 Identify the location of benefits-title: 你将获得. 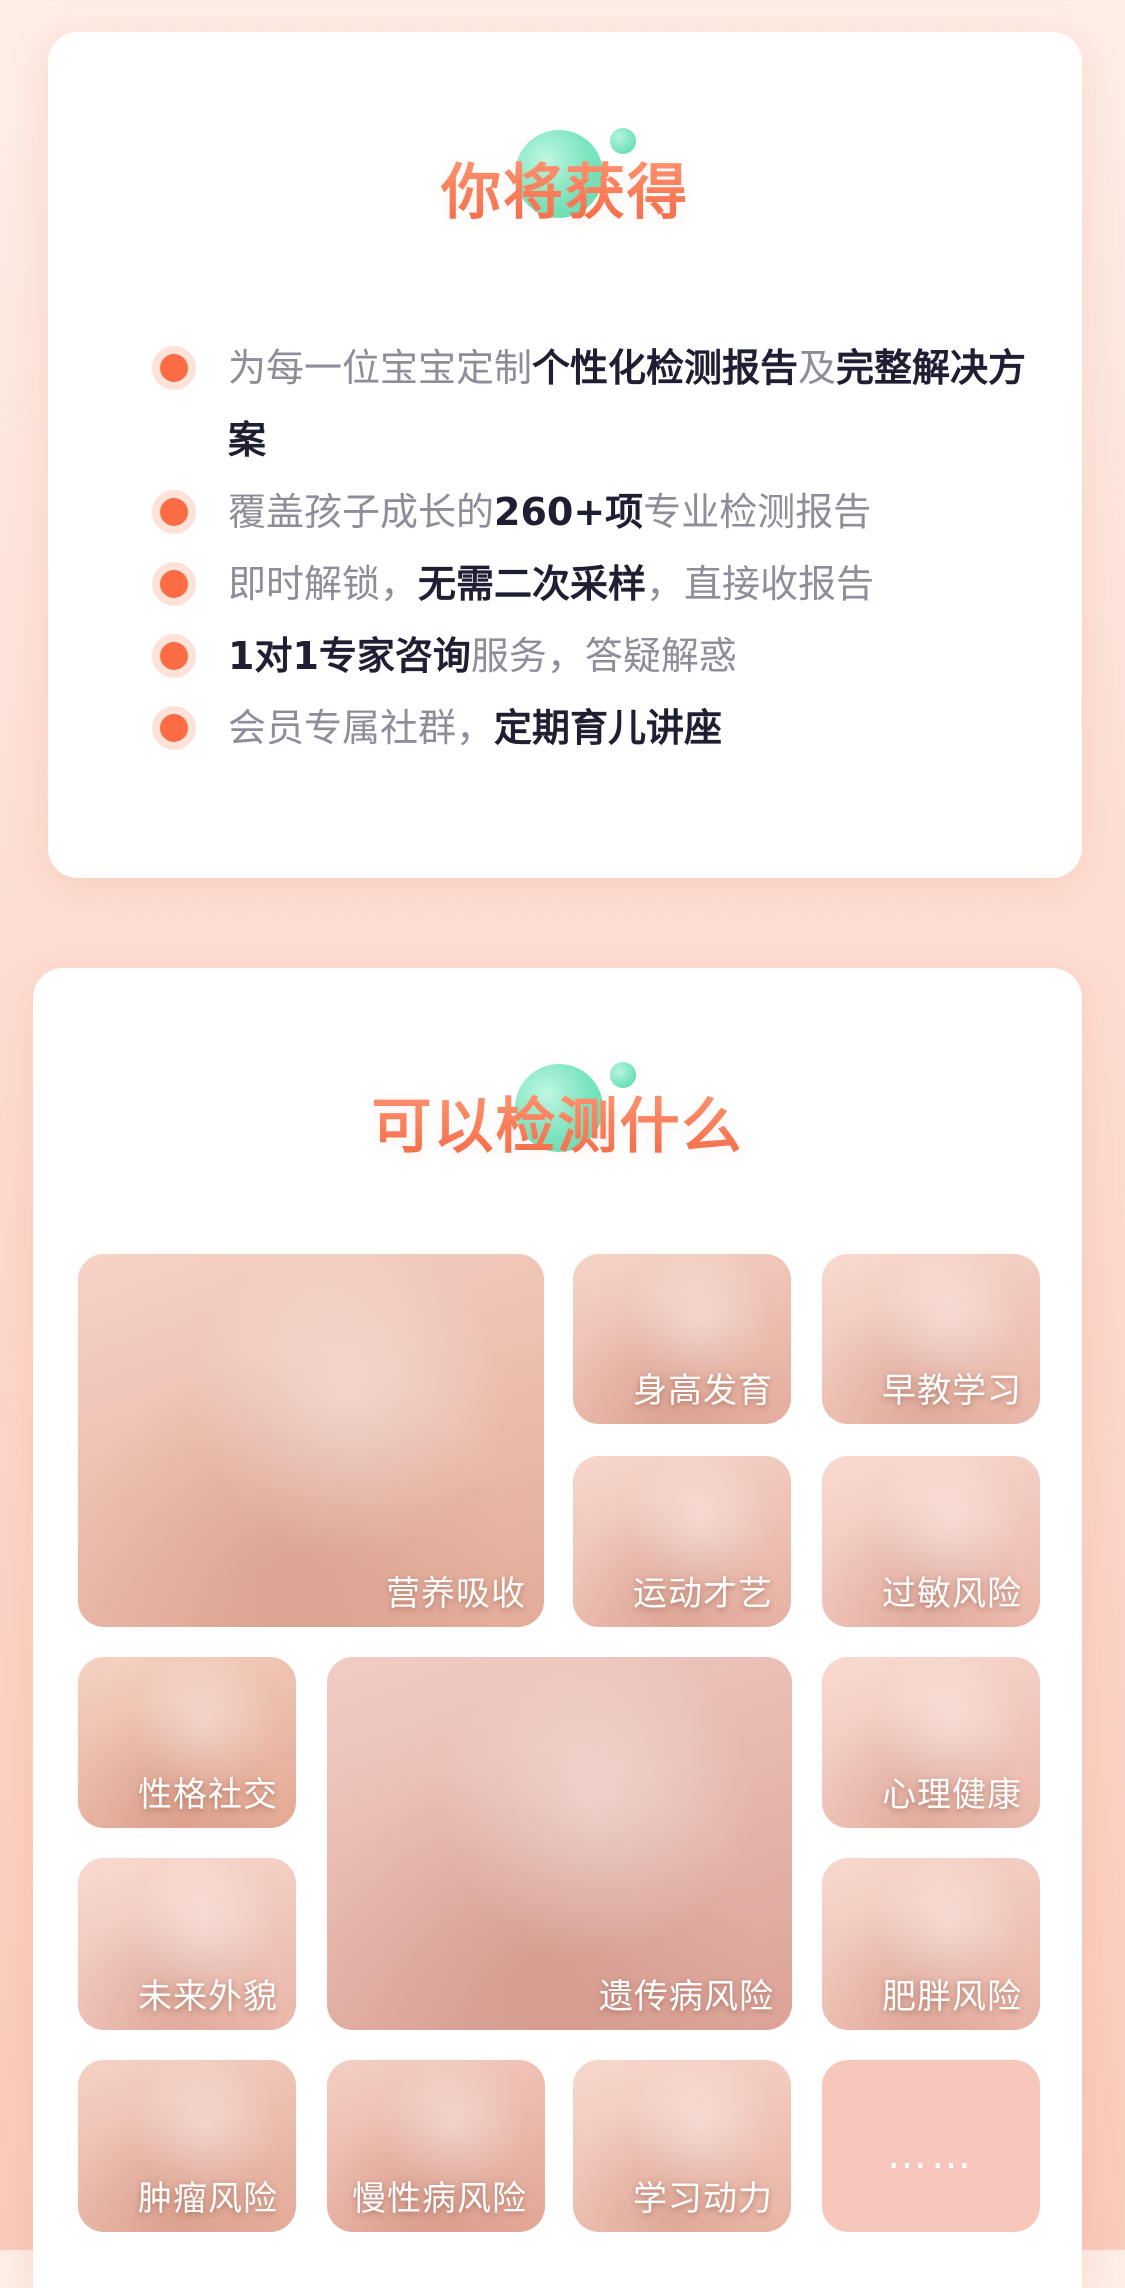
(565, 187).